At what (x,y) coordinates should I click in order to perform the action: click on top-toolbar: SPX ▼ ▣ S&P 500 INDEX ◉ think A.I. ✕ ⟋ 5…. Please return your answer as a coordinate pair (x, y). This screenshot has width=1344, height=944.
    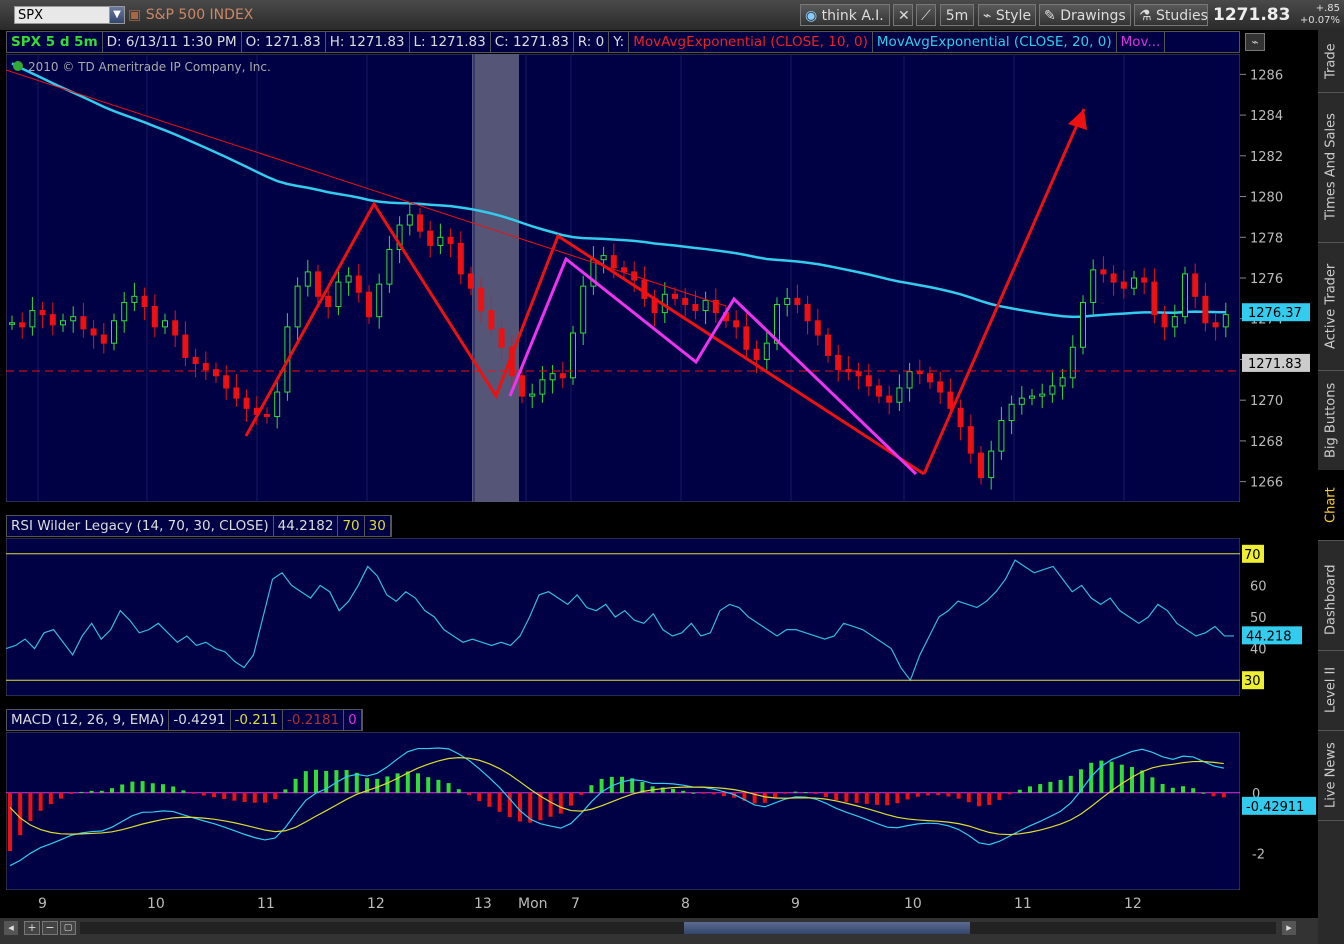
    Looking at the image, I should click on (672, 15).